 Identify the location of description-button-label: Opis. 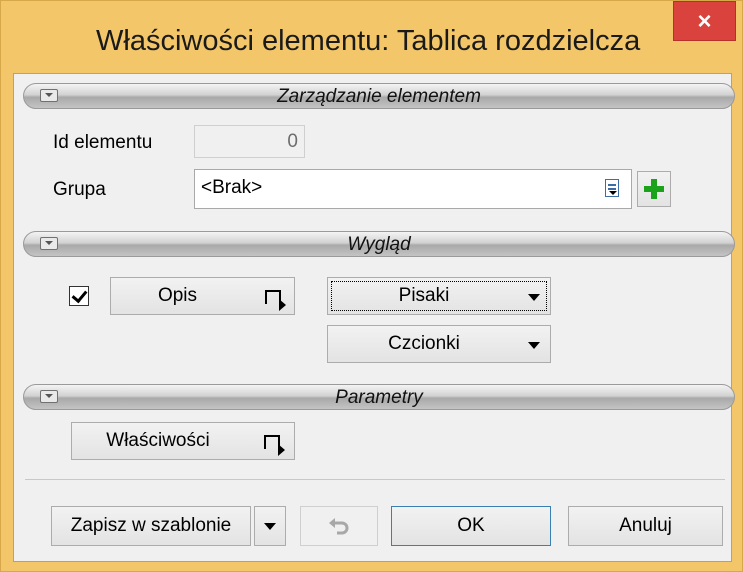
(177, 295).